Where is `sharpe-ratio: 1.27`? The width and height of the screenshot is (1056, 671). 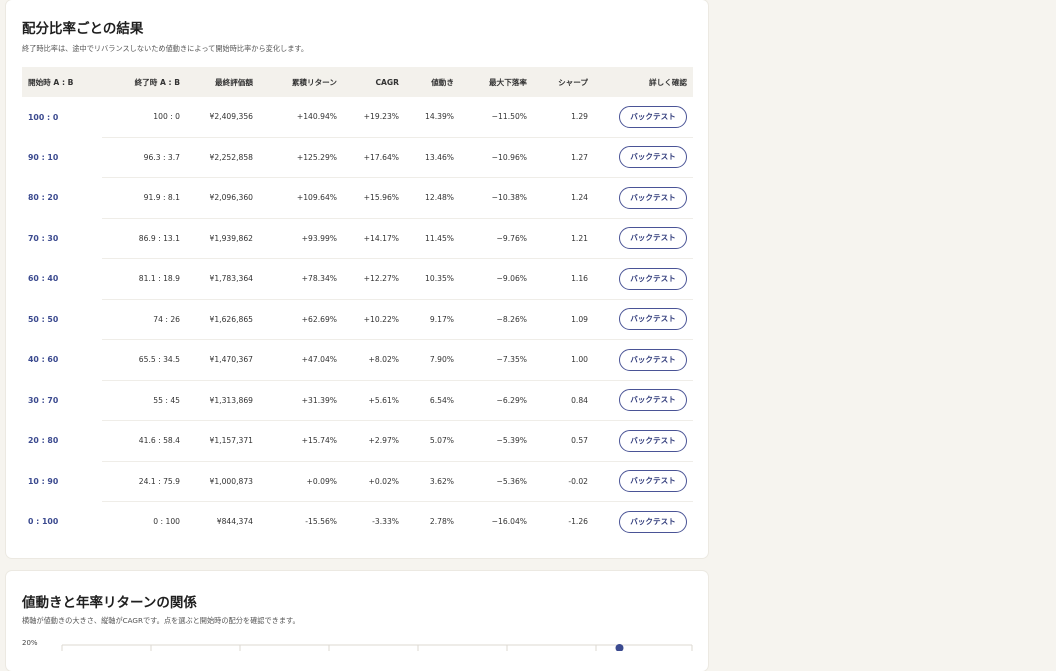
sharpe-ratio: 1.27 is located at coordinates (563, 157).